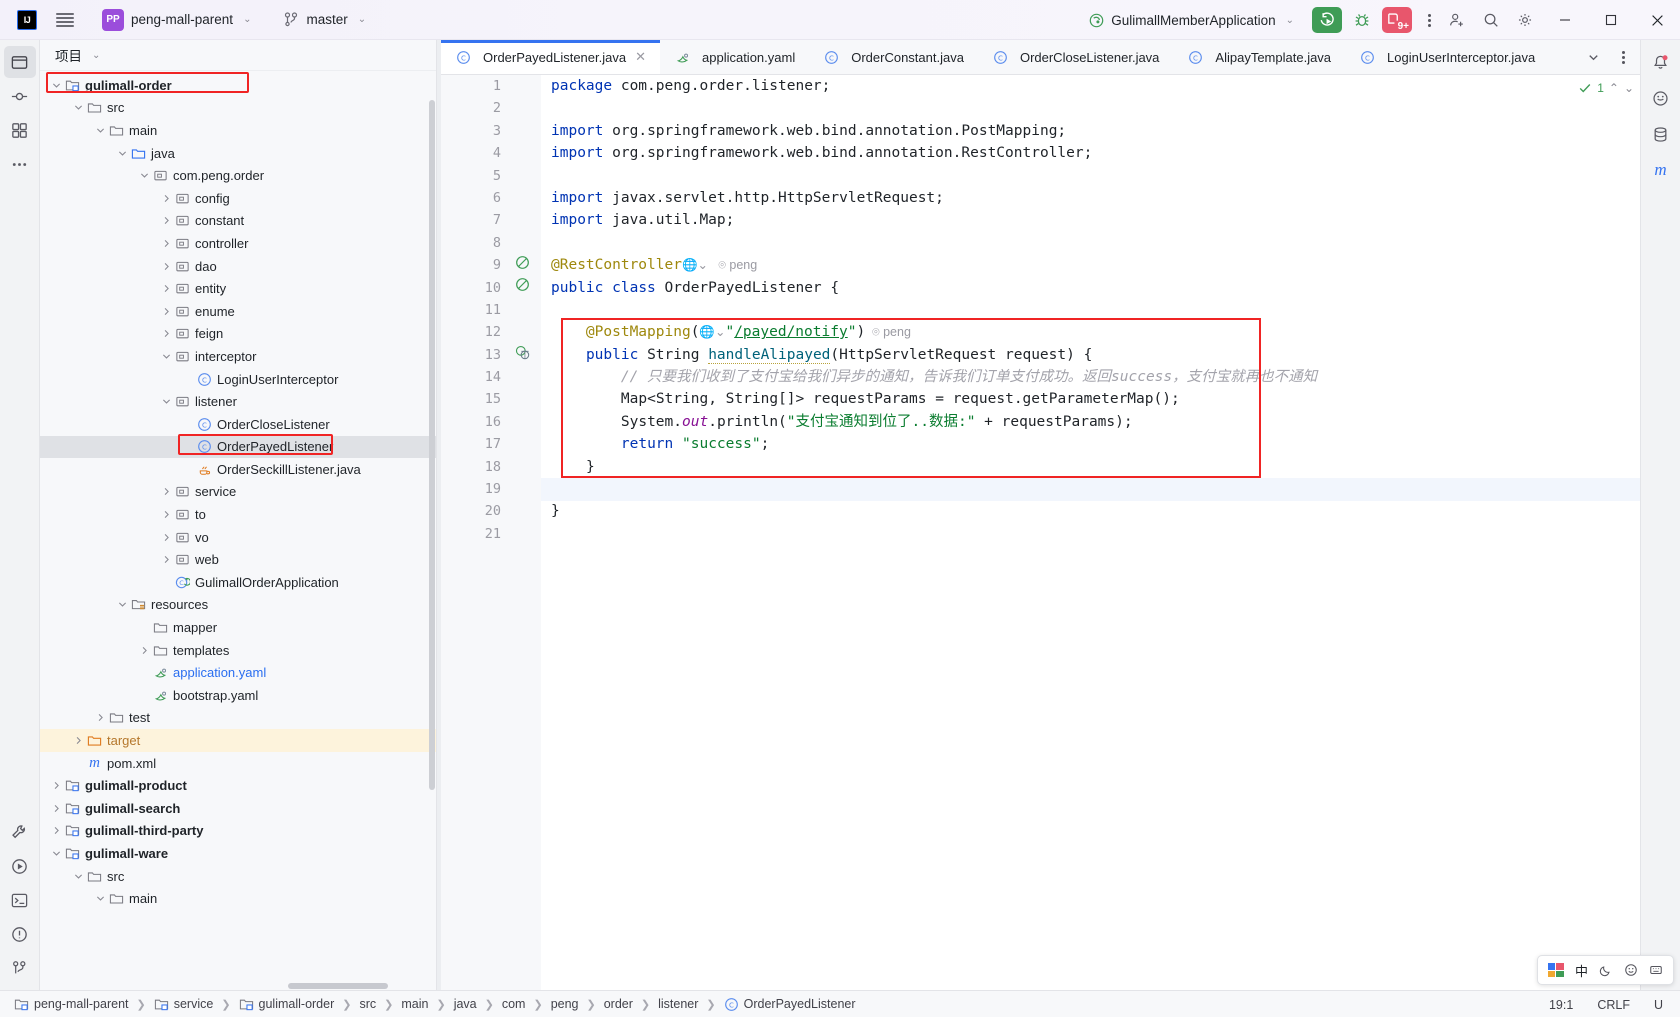  I want to click on breadcrumb-item: gulimall-order, so click(287, 1004).